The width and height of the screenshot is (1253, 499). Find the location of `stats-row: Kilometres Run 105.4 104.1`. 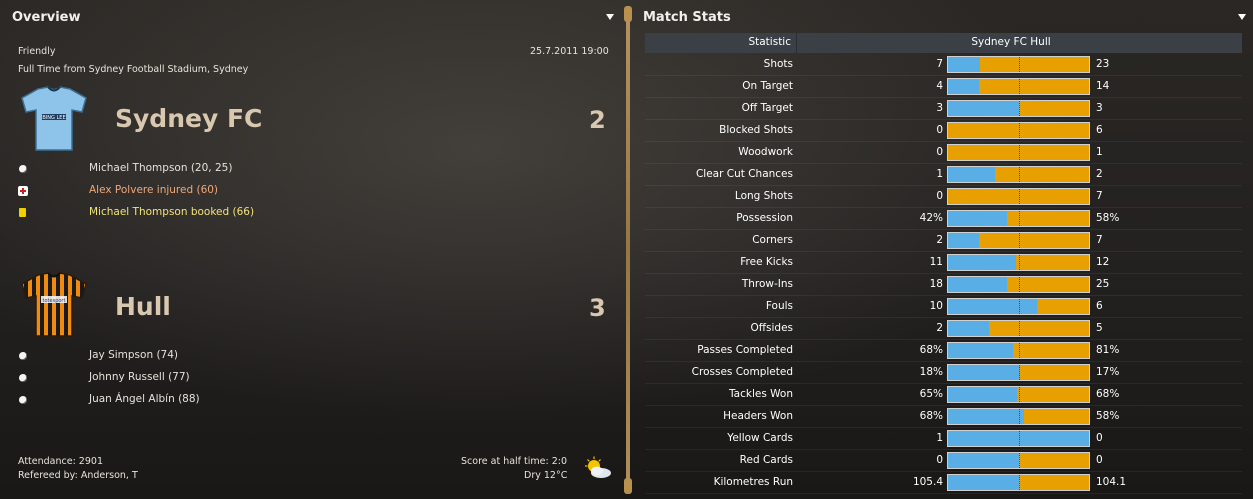

stats-row: Kilometres Run 105.4 104.1 is located at coordinates (943, 483).